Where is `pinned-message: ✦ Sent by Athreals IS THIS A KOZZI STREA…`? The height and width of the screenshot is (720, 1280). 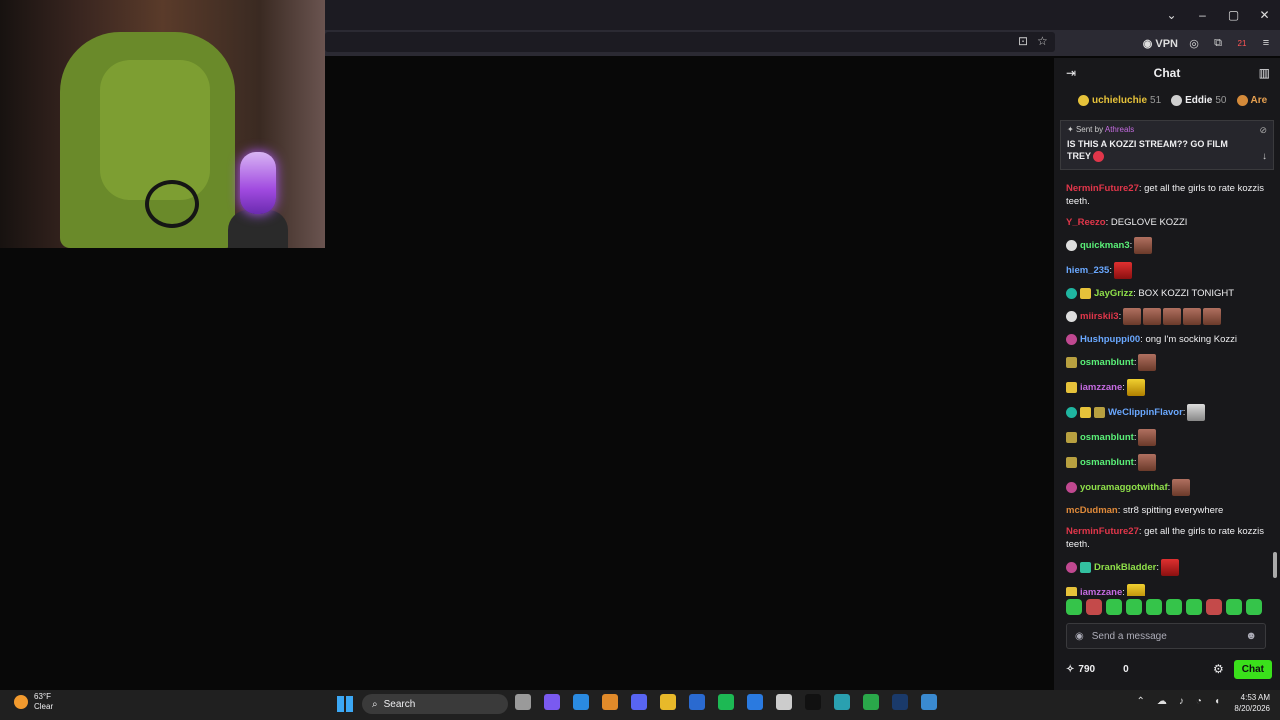 pinned-message: ✦ Sent by Athreals IS THIS A KOZZI STREA… is located at coordinates (1167, 145).